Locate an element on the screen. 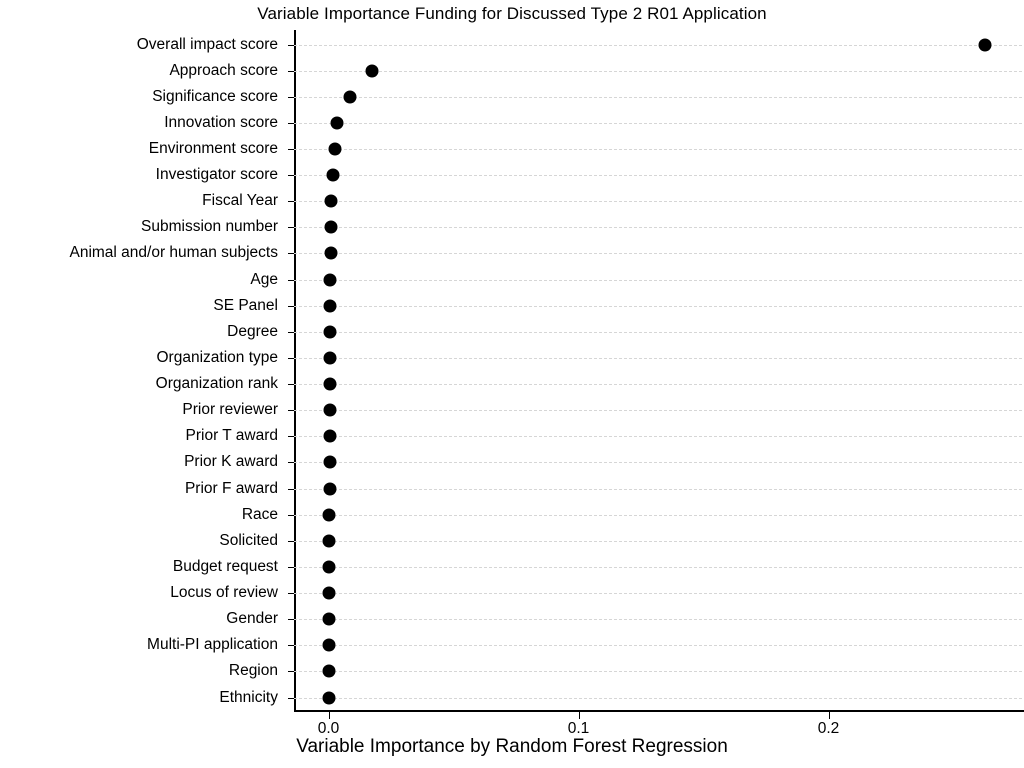 The height and width of the screenshot is (768, 1024). y-axis-label: Investigator score is located at coordinates (216, 175).